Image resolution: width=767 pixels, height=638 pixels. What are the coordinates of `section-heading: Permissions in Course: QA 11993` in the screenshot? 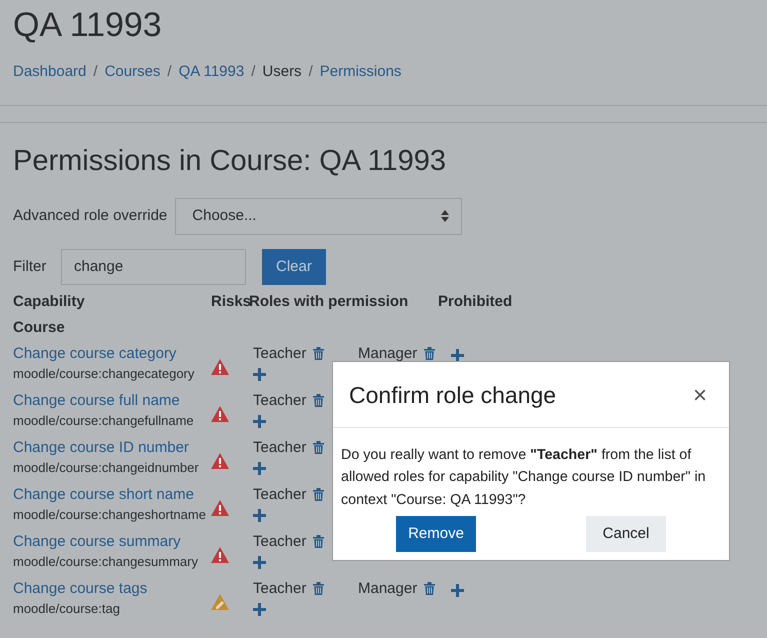 It's located at (230, 161).